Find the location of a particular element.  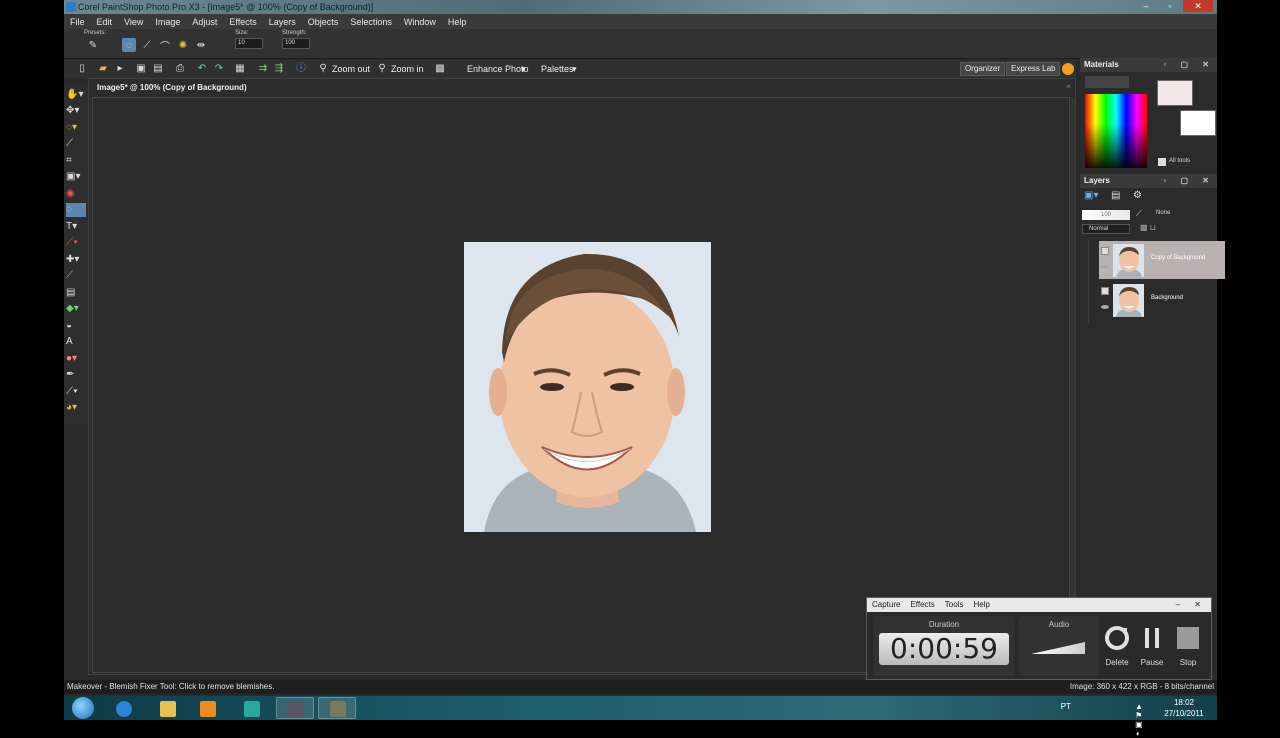

menu-objects: Objects is located at coordinates (323, 22).